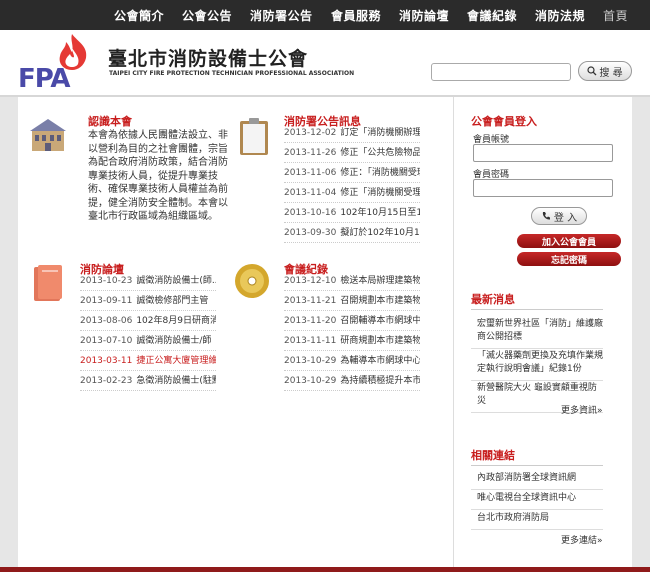 The image size is (650, 572). I want to click on links-title: 相關連結, so click(493, 455).